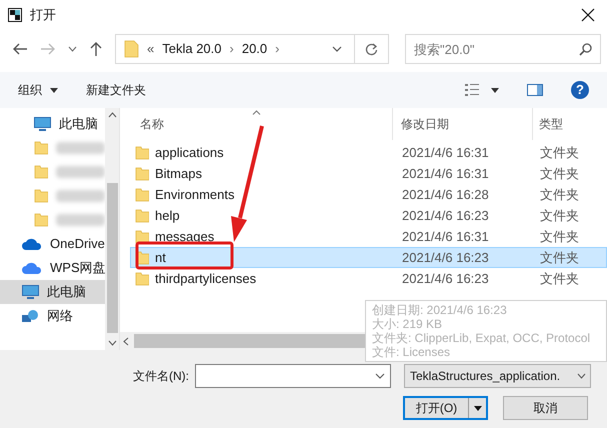 This screenshot has height=428, width=607. Describe the element at coordinates (497, 376) in the screenshot. I see `file-type-dropdown: TeklaStructures_application.` at that location.